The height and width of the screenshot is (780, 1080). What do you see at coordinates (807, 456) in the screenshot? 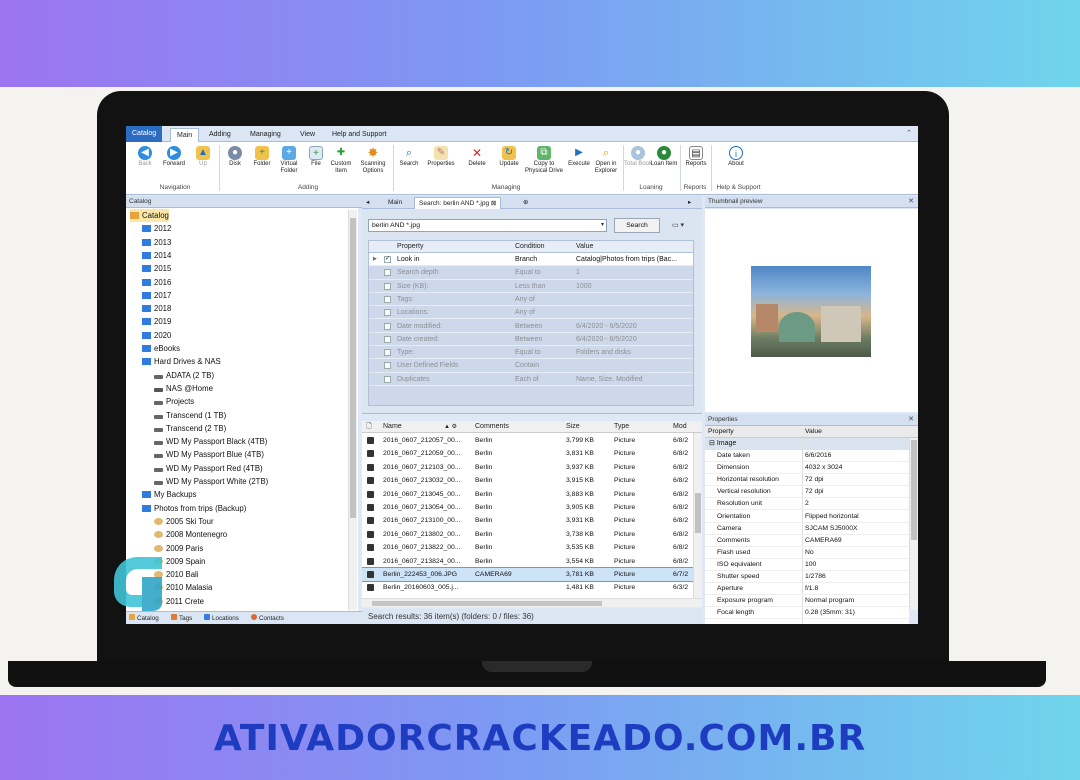
I see `property-row: Date taken 6/6/2016` at bounding box center [807, 456].